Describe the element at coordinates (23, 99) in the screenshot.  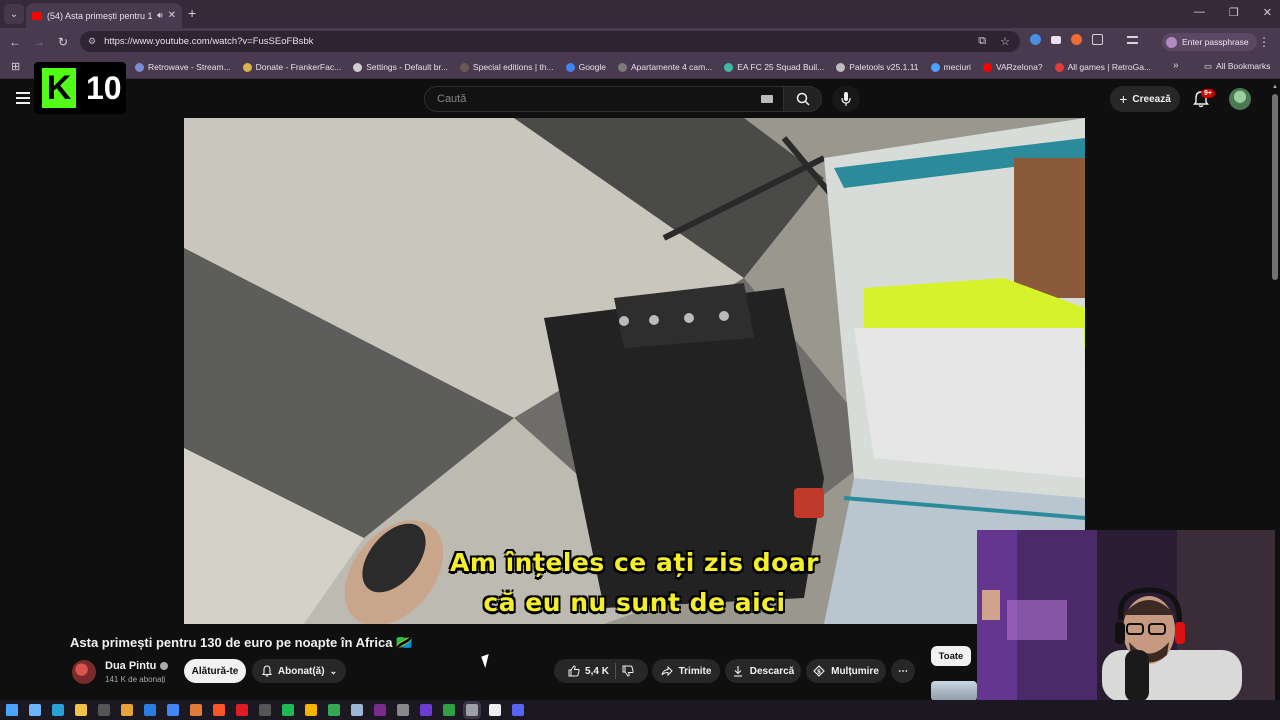
I see `hamburger-menu-icon` at that location.